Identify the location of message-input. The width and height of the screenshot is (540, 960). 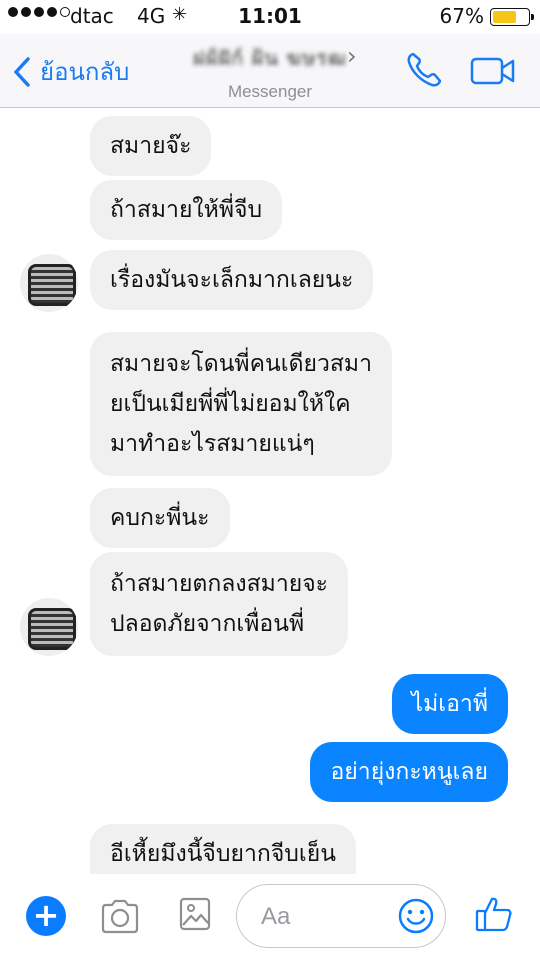
(321, 917).